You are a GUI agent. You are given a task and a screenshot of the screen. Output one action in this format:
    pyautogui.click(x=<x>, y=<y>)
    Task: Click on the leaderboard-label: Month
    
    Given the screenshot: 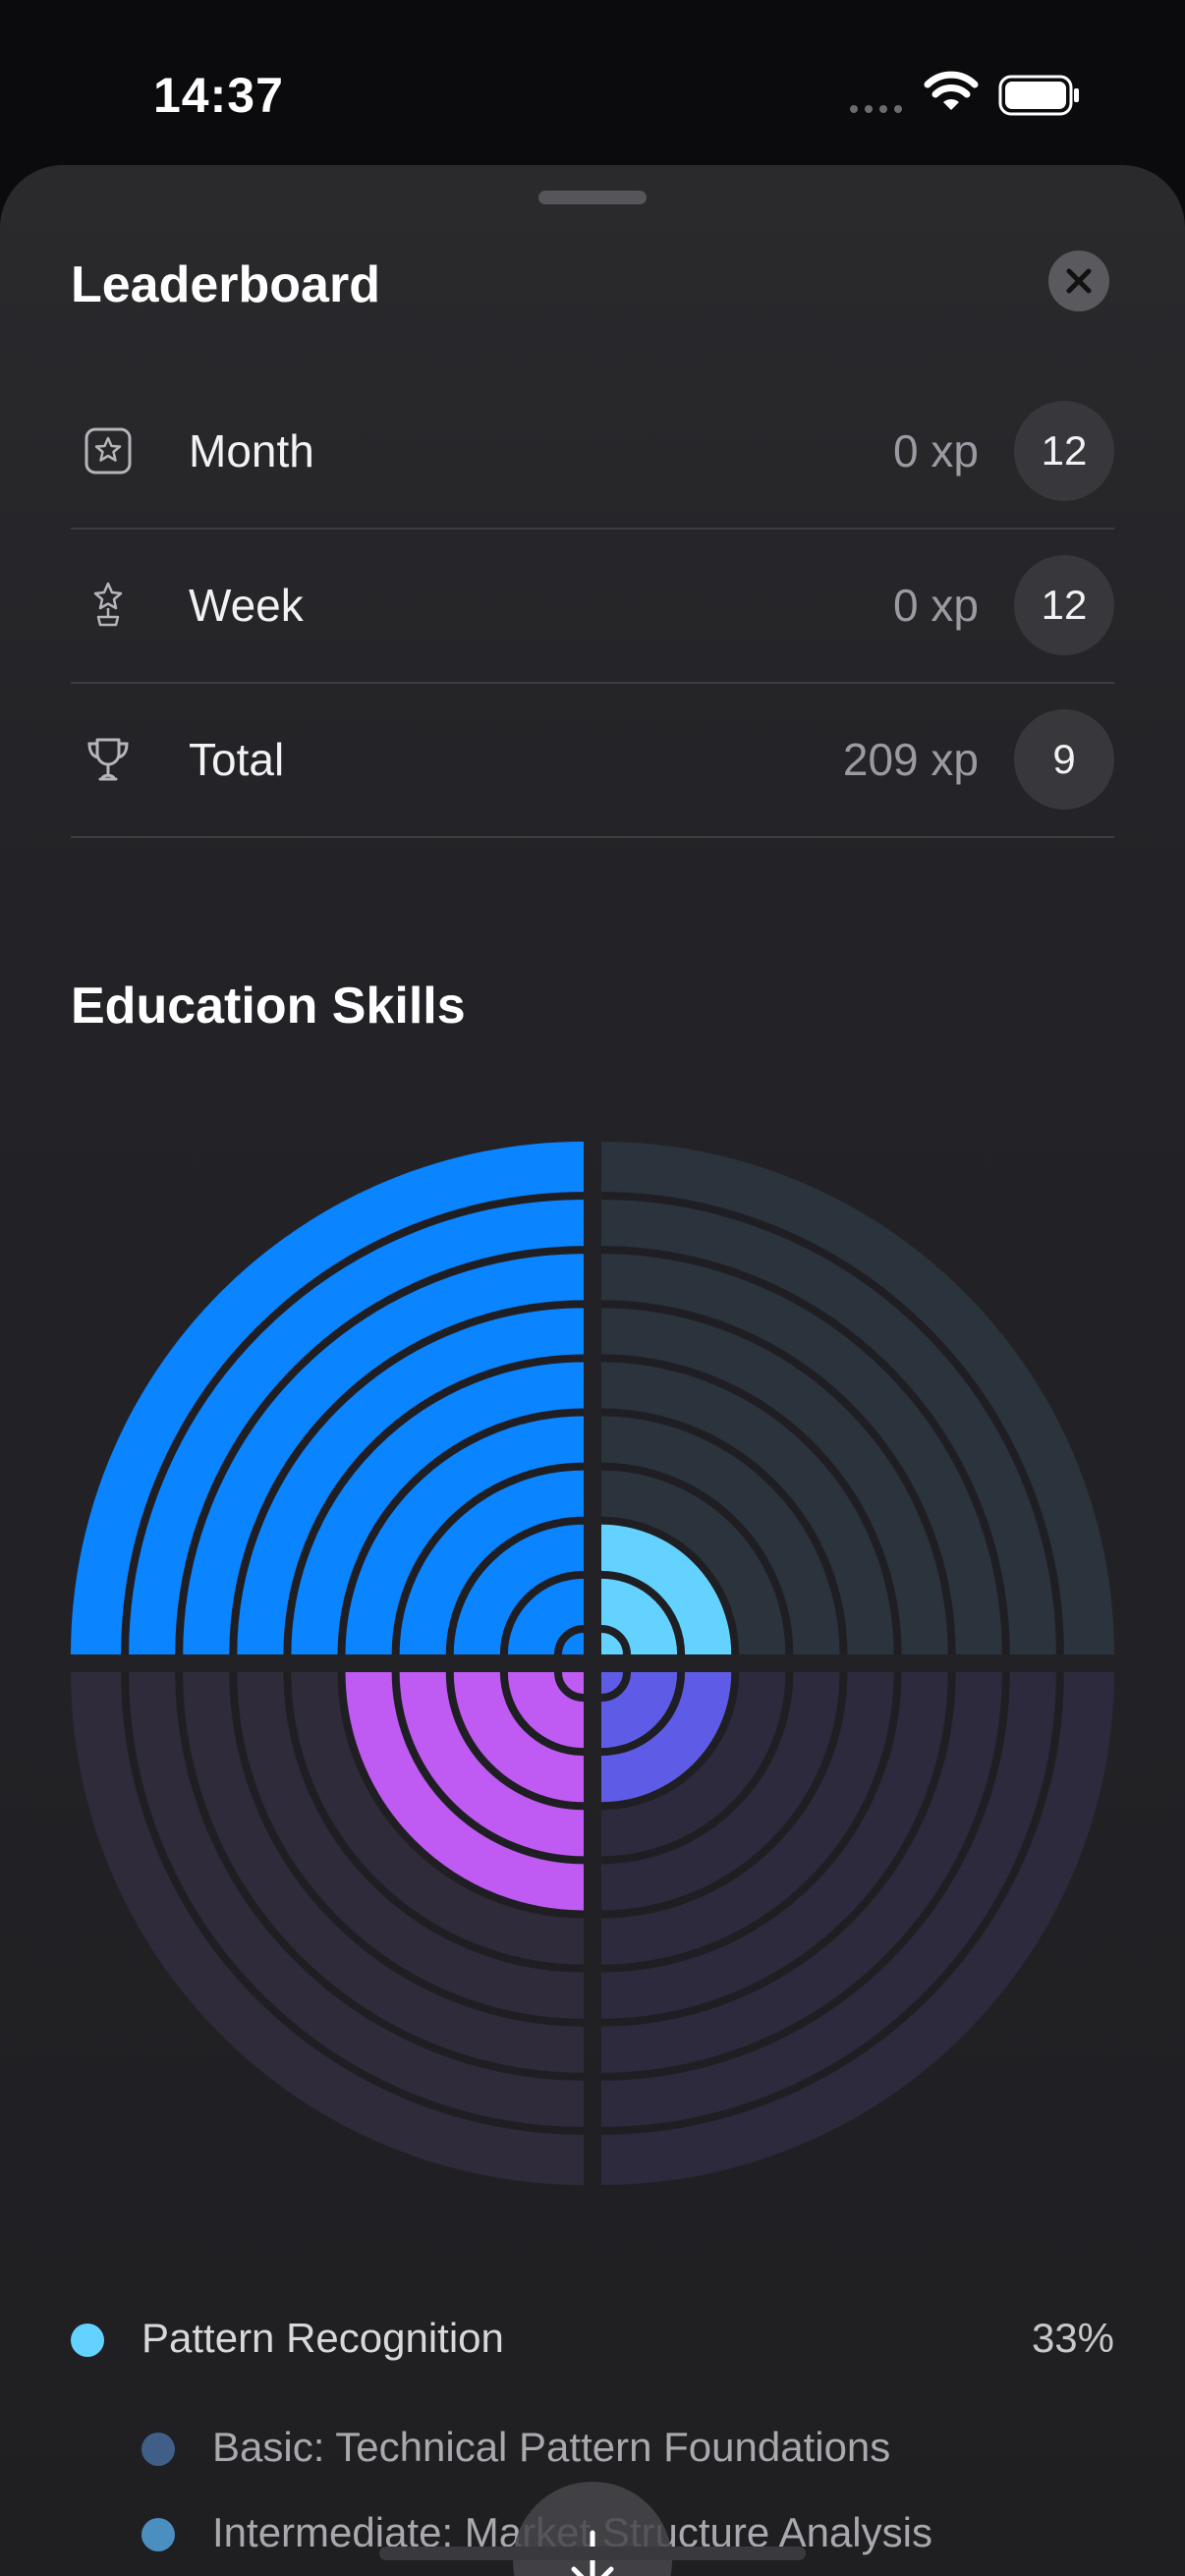 What is the action you would take?
    pyautogui.click(x=252, y=450)
    